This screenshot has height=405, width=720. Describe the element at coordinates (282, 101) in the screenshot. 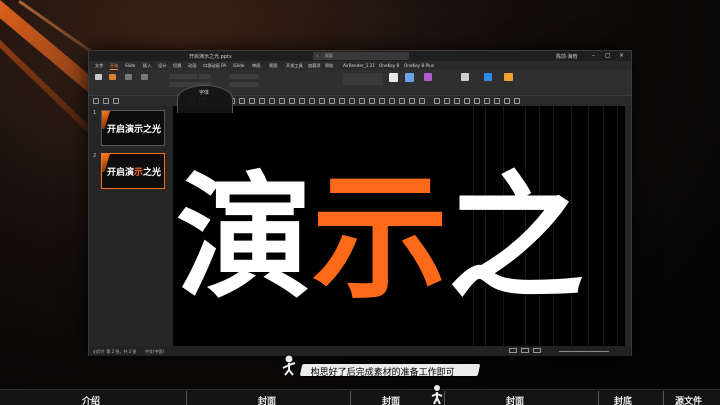

I see `crop-icon` at that location.